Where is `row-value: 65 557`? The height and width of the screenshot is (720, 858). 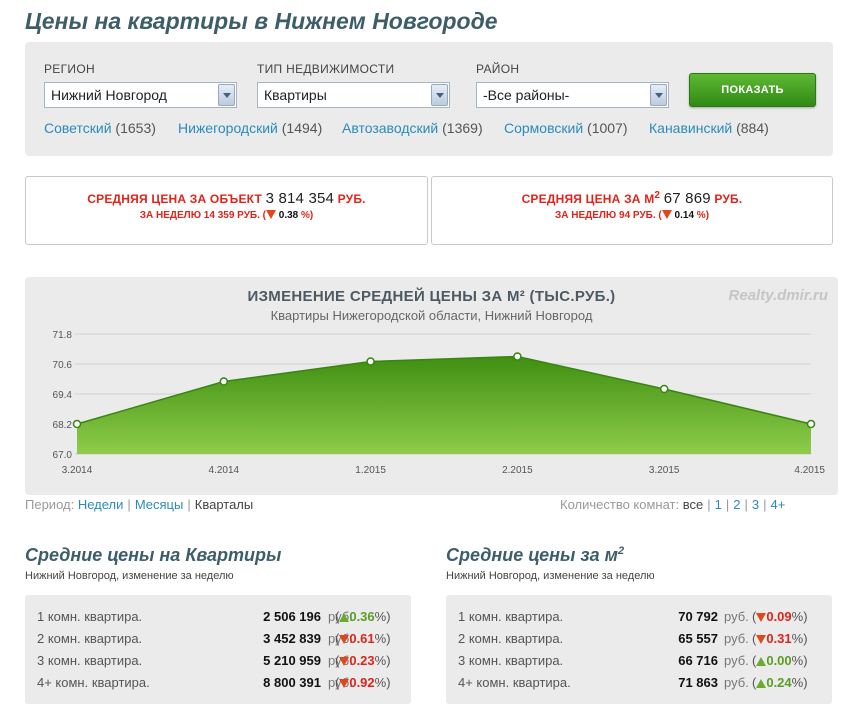 row-value: 65 557 is located at coordinates (698, 639).